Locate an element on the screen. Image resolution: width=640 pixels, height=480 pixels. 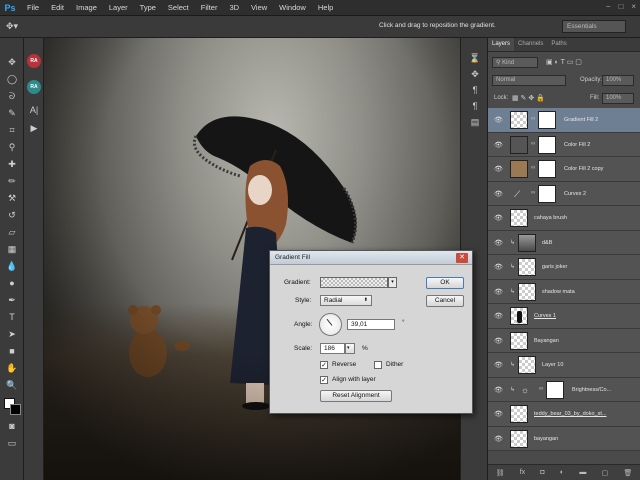
maximize-button: □ is located at coordinates (620, 6).